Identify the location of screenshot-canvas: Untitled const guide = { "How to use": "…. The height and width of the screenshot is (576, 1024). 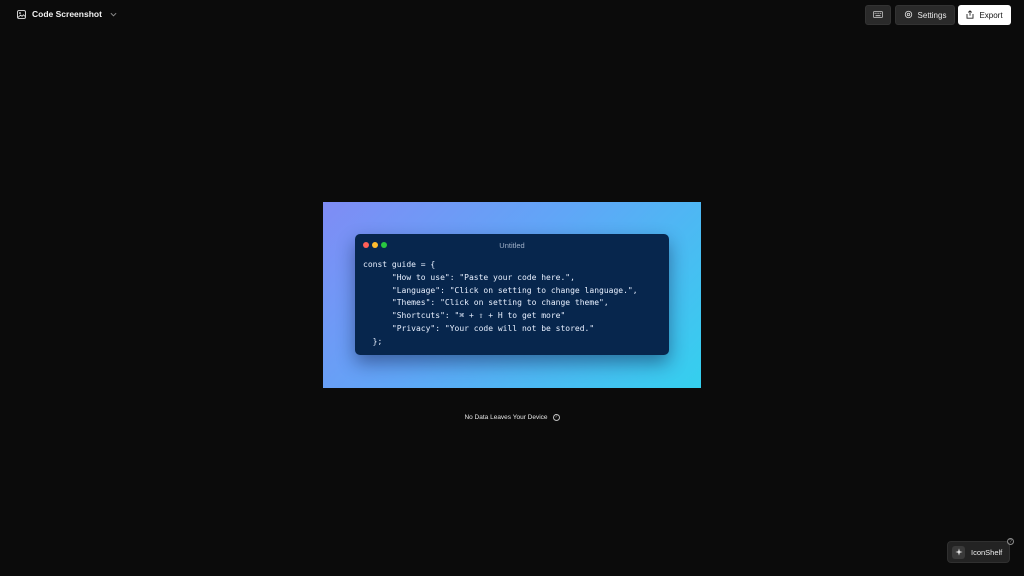
(512, 295).